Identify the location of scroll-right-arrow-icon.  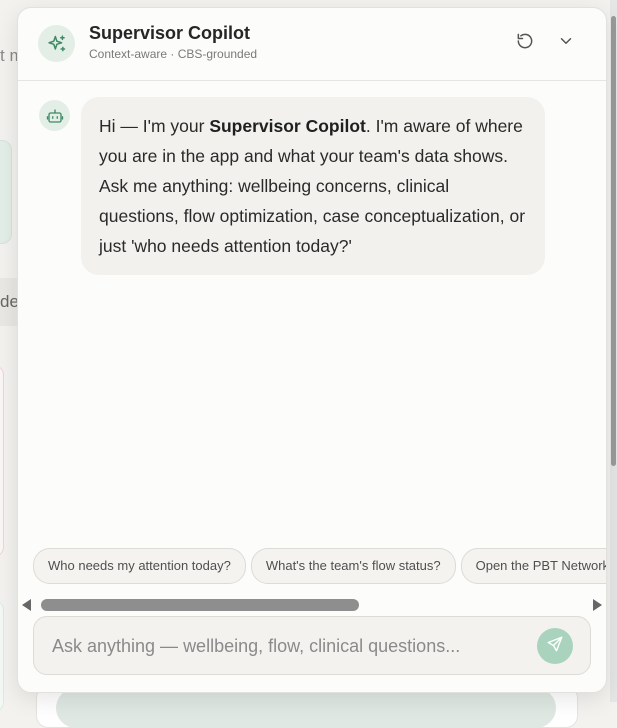
(597, 605).